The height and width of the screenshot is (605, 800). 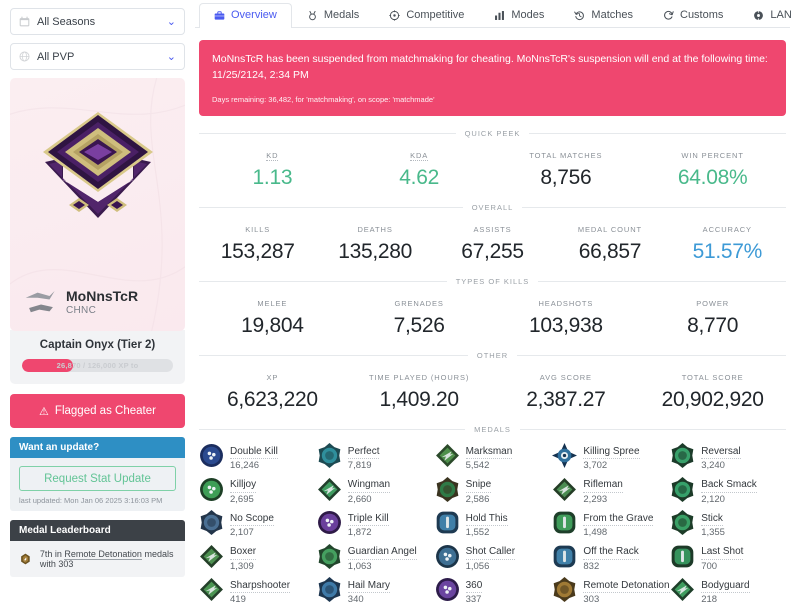 What do you see at coordinates (713, 303) in the screenshot?
I see `stat-label: POWER` at bounding box center [713, 303].